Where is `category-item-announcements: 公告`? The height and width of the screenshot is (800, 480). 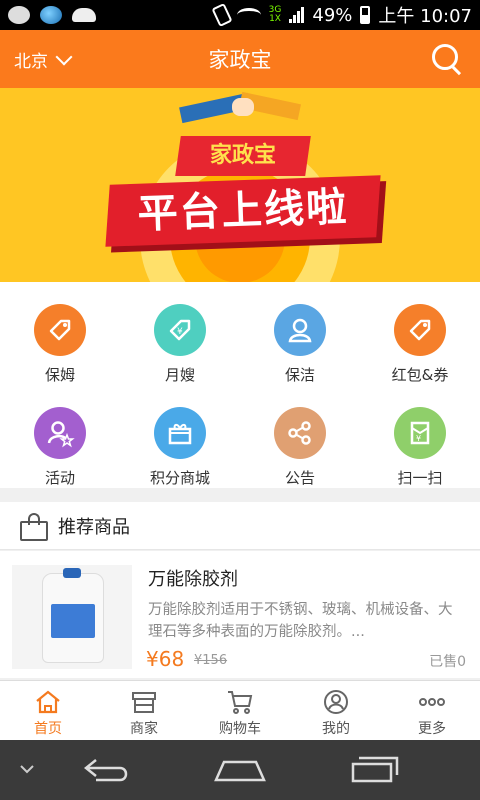
category-item-announcements: 公告 is located at coordinates (300, 436).